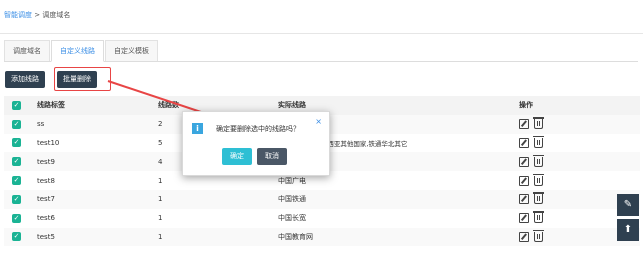 The image size is (643, 261). Describe the element at coordinates (318, 121) in the screenshot. I see `close-icon: ×` at that location.